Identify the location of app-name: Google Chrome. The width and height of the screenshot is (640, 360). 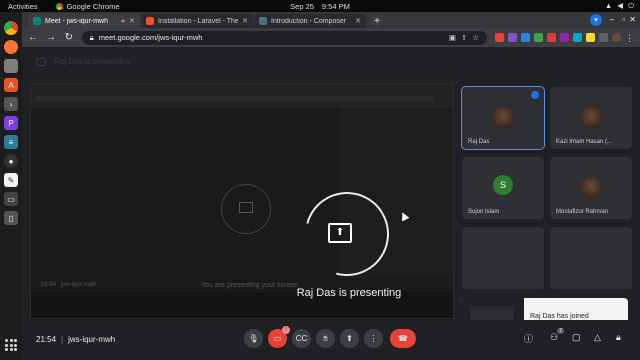
(93, 6).